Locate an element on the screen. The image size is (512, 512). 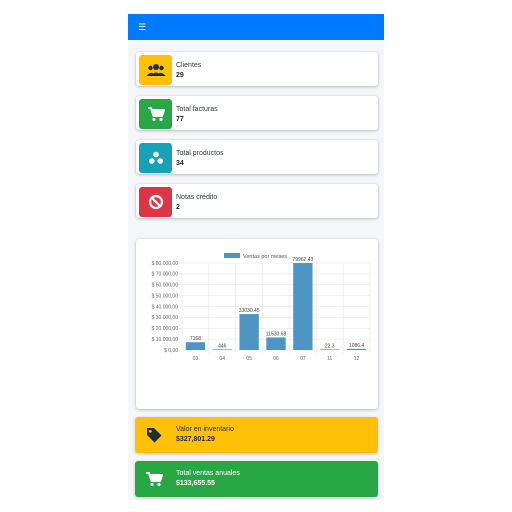
users-icon is located at coordinates (155, 70).